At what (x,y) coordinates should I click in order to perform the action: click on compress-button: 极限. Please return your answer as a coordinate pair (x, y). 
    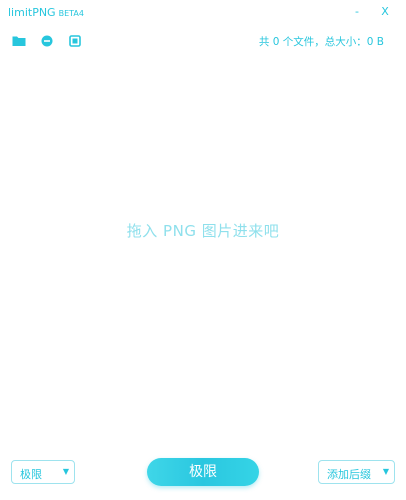
    Looking at the image, I should click on (203, 472).